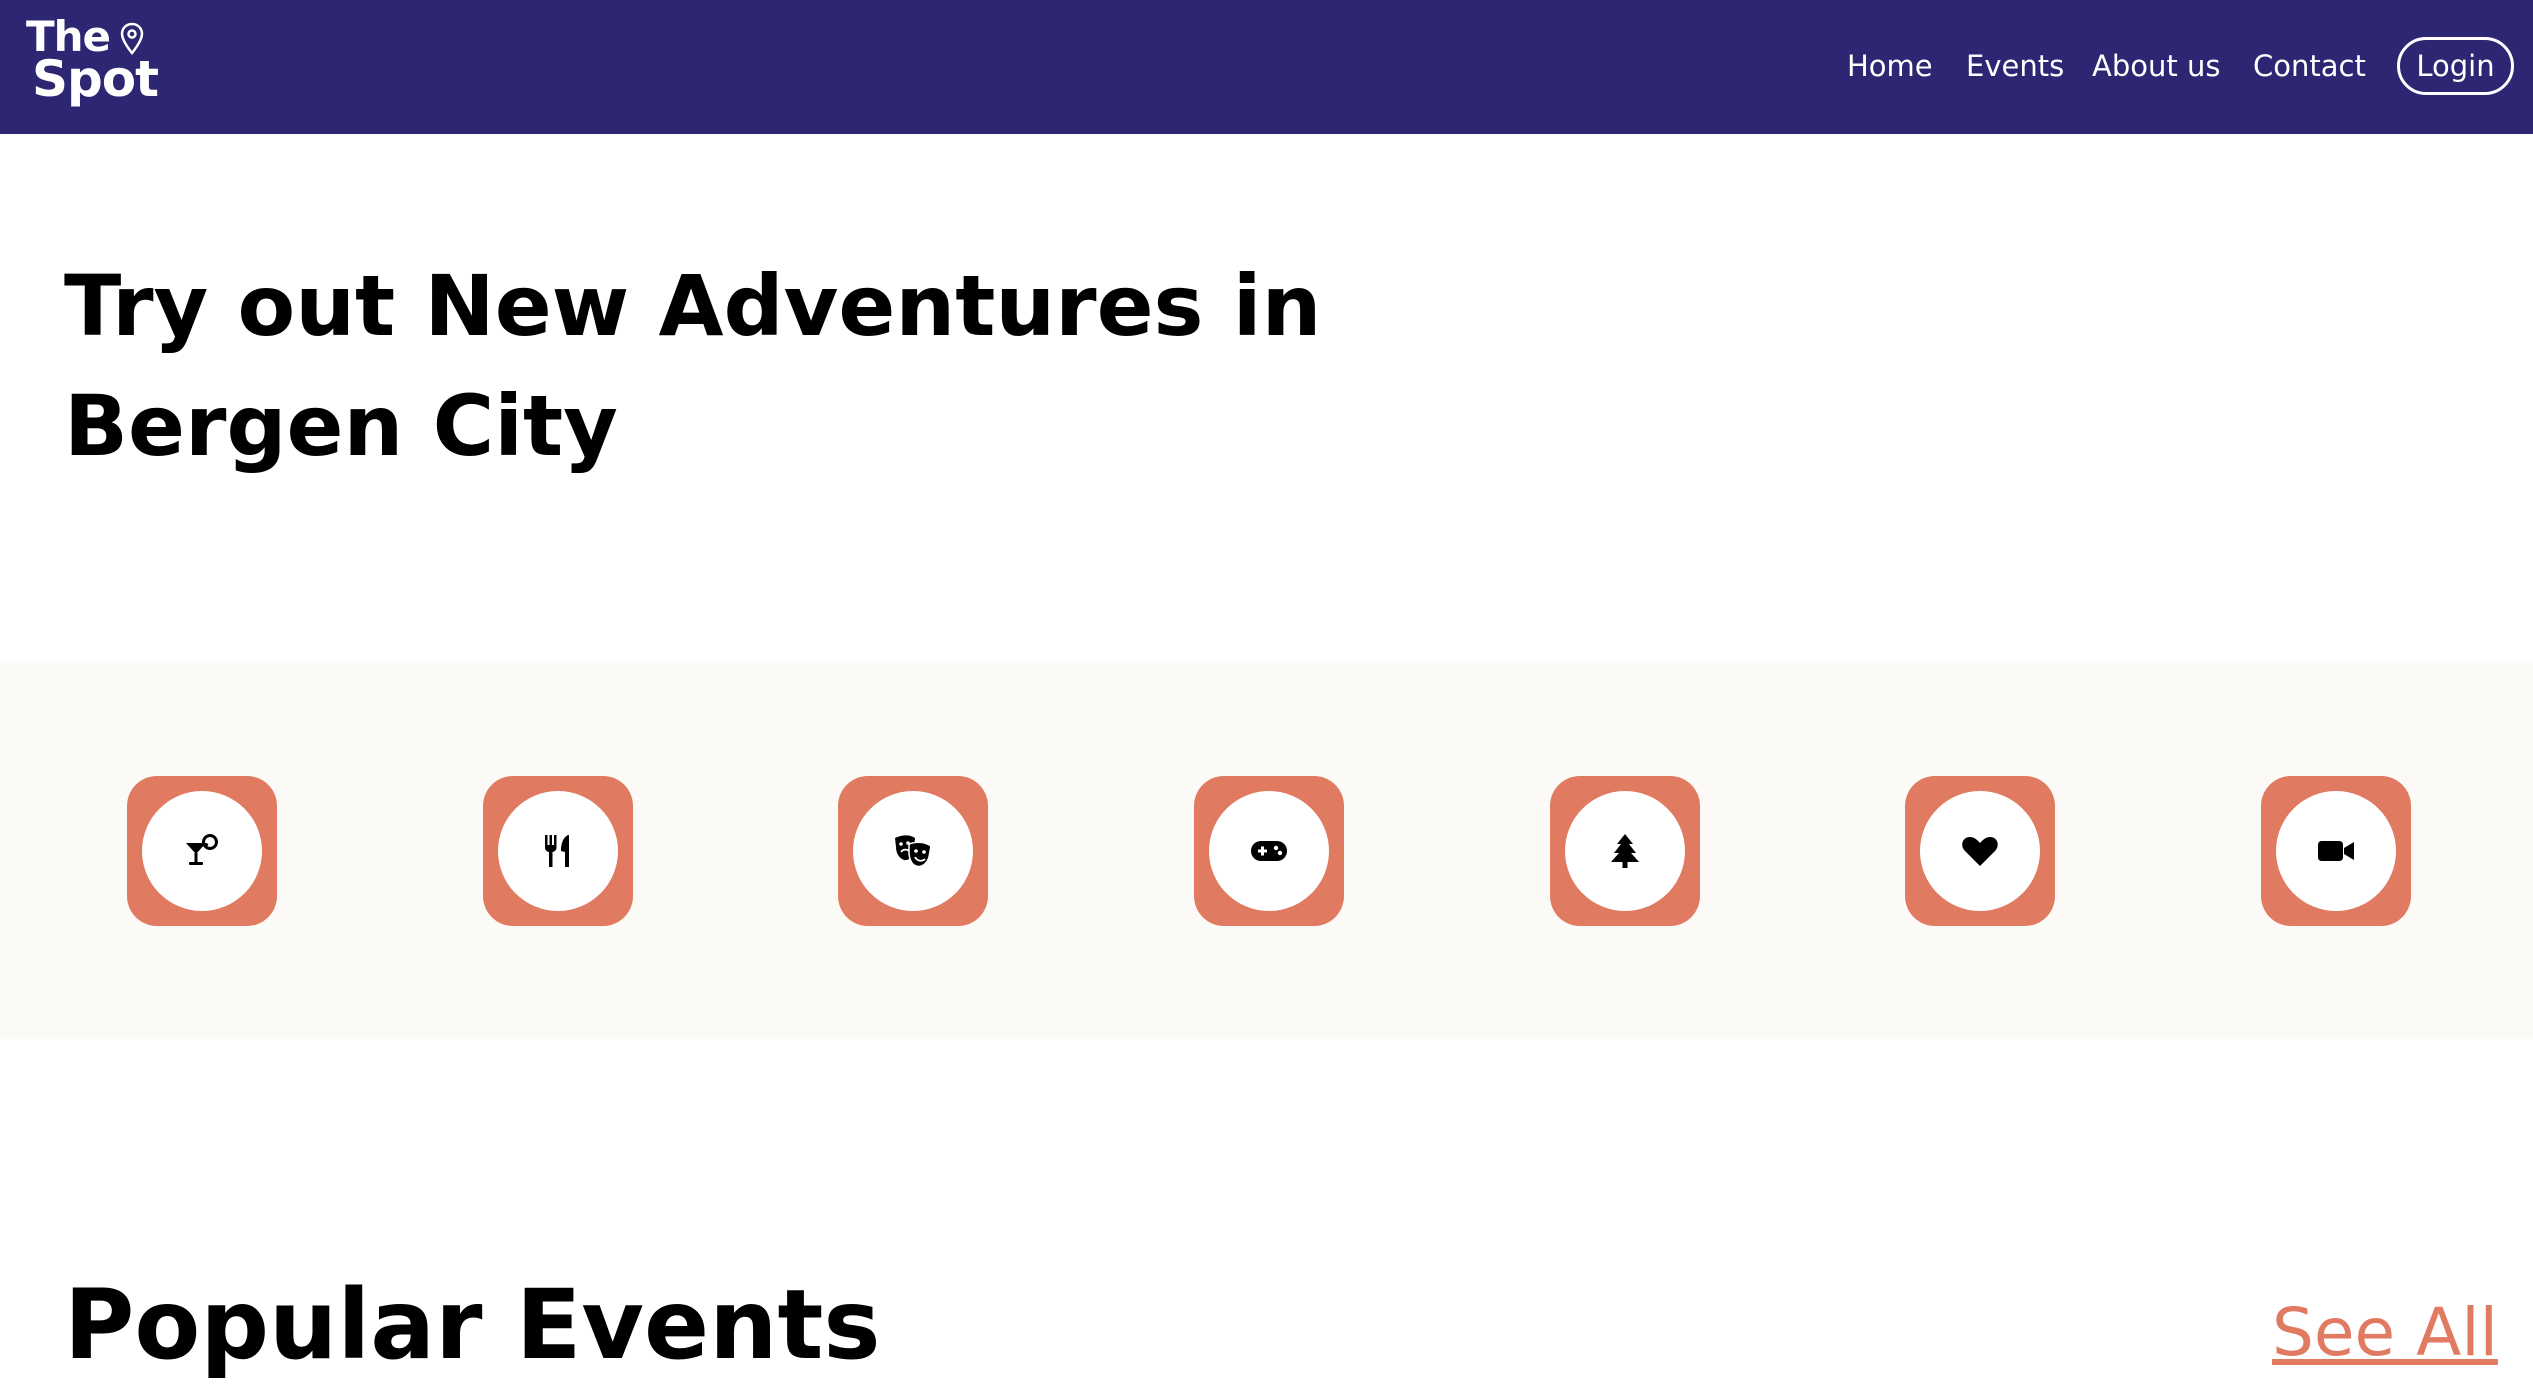 The height and width of the screenshot is (1387, 2533). I want to click on utensils-icon, so click(558, 851).